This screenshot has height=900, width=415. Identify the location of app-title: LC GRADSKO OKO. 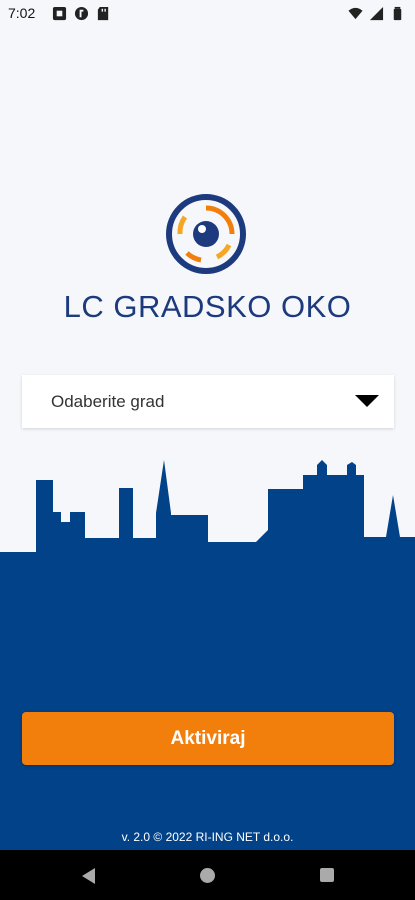
(207, 306).